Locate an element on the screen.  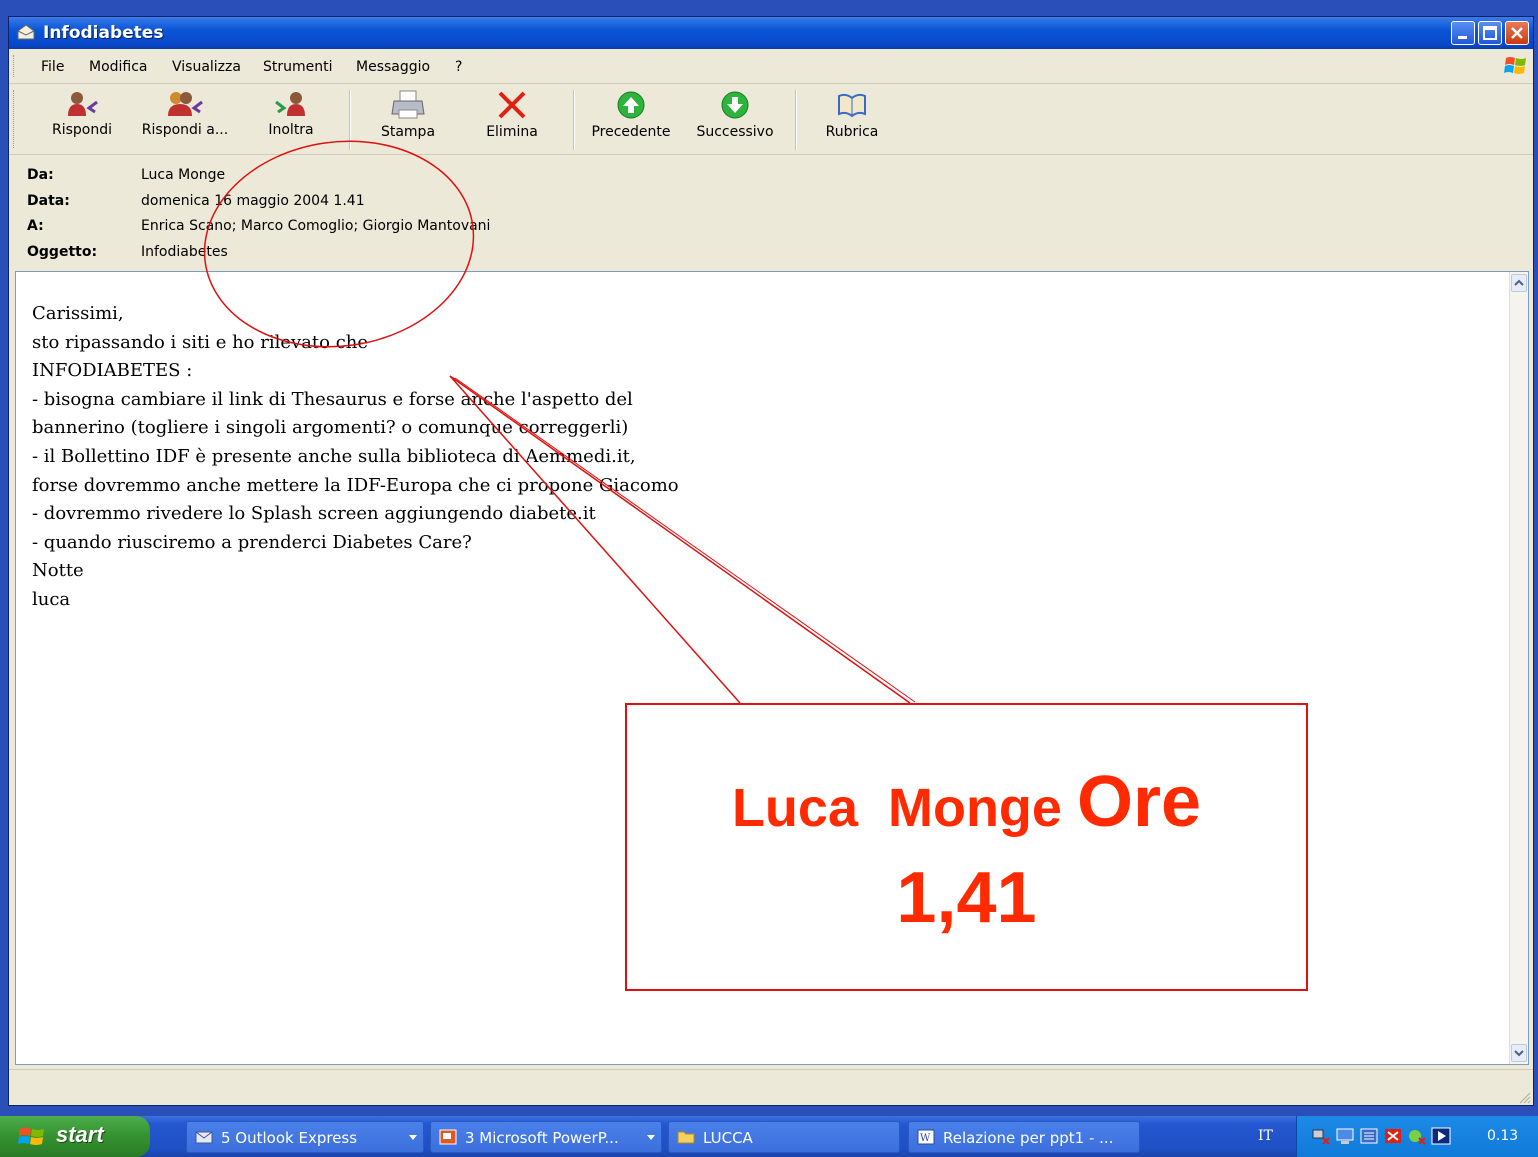
previous-button: Precedente is located at coordinates (631, 115).